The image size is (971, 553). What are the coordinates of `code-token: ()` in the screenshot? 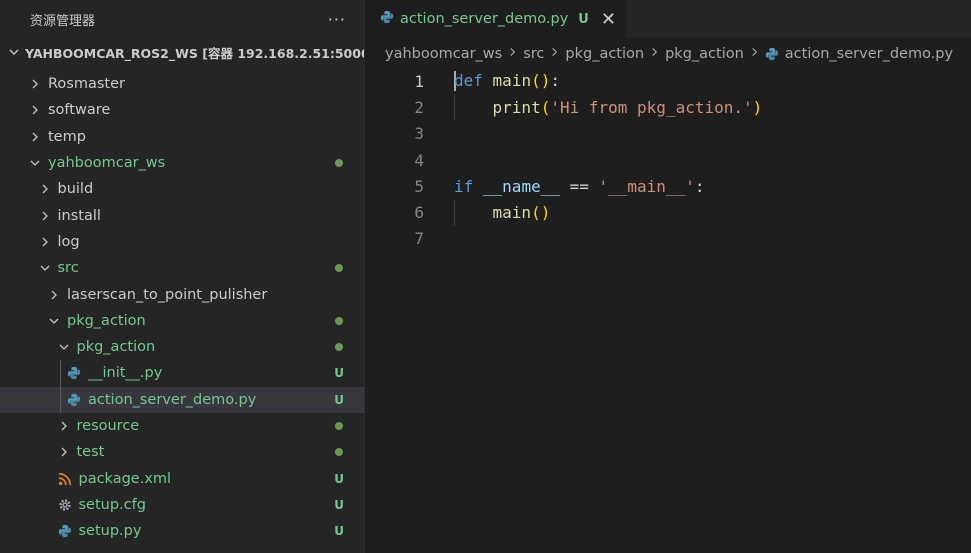 It's located at (541, 213).